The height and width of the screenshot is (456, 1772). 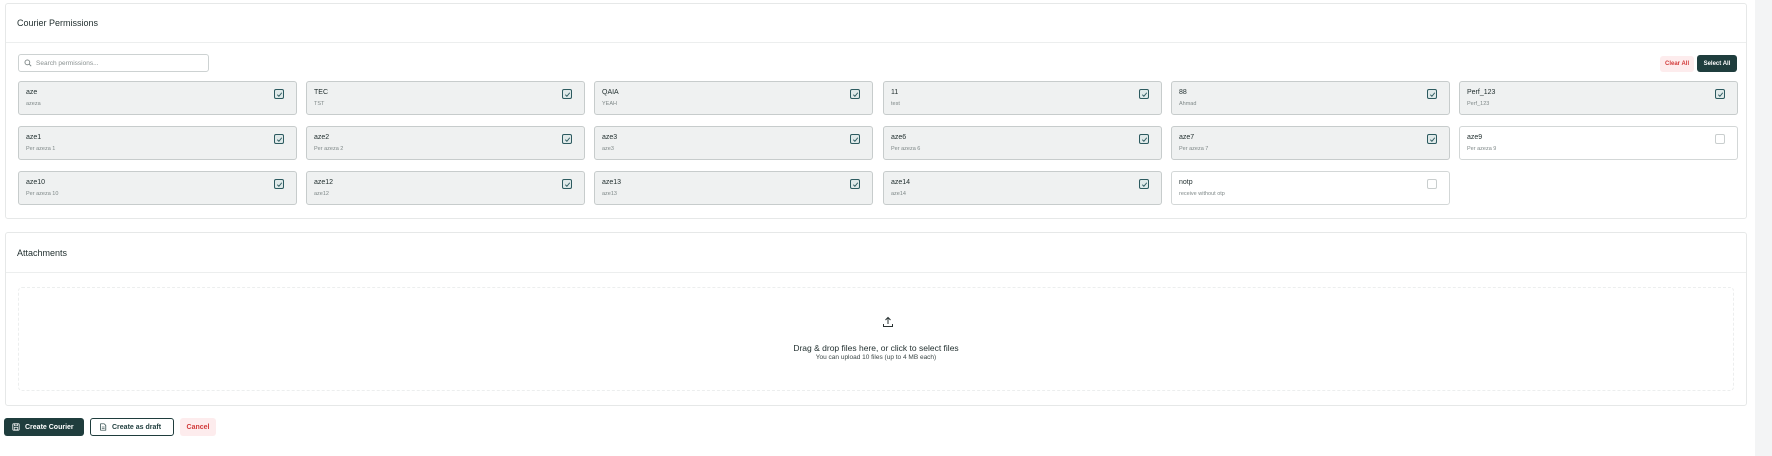 I want to click on permission-card: QAIA YEAH, so click(x=733, y=98).